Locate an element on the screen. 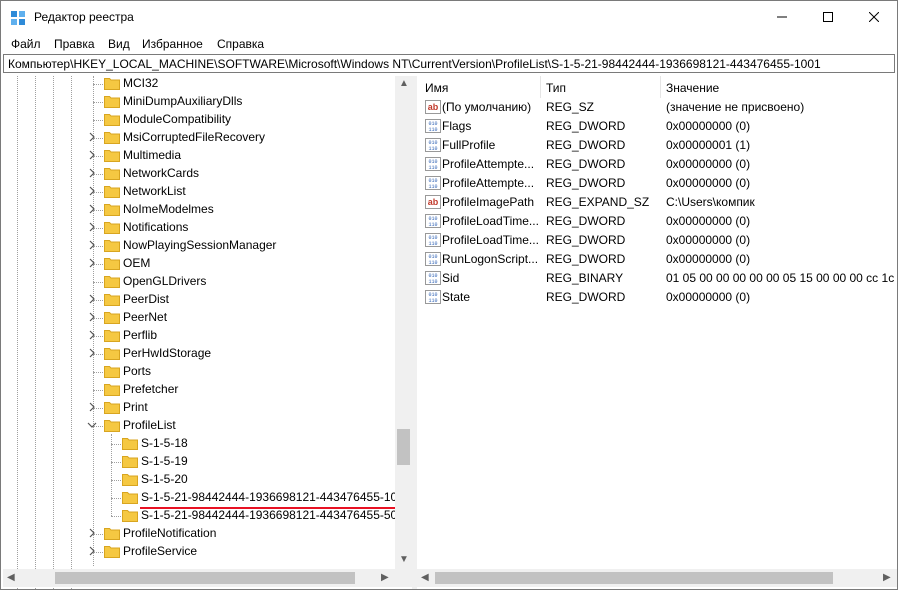 This screenshot has height=590, width=898. tree-item: NetworkList is located at coordinates (199, 192).